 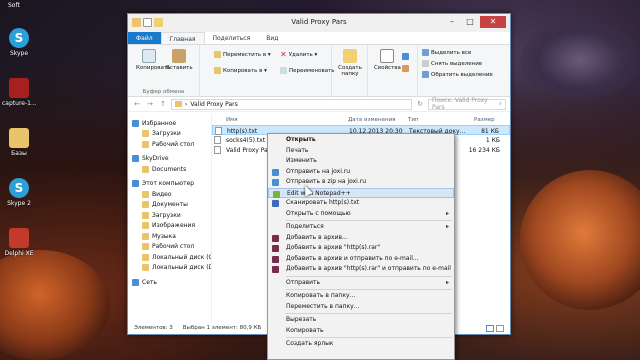 I want to click on select-all-button: Выделить все, so click(x=446, y=52).